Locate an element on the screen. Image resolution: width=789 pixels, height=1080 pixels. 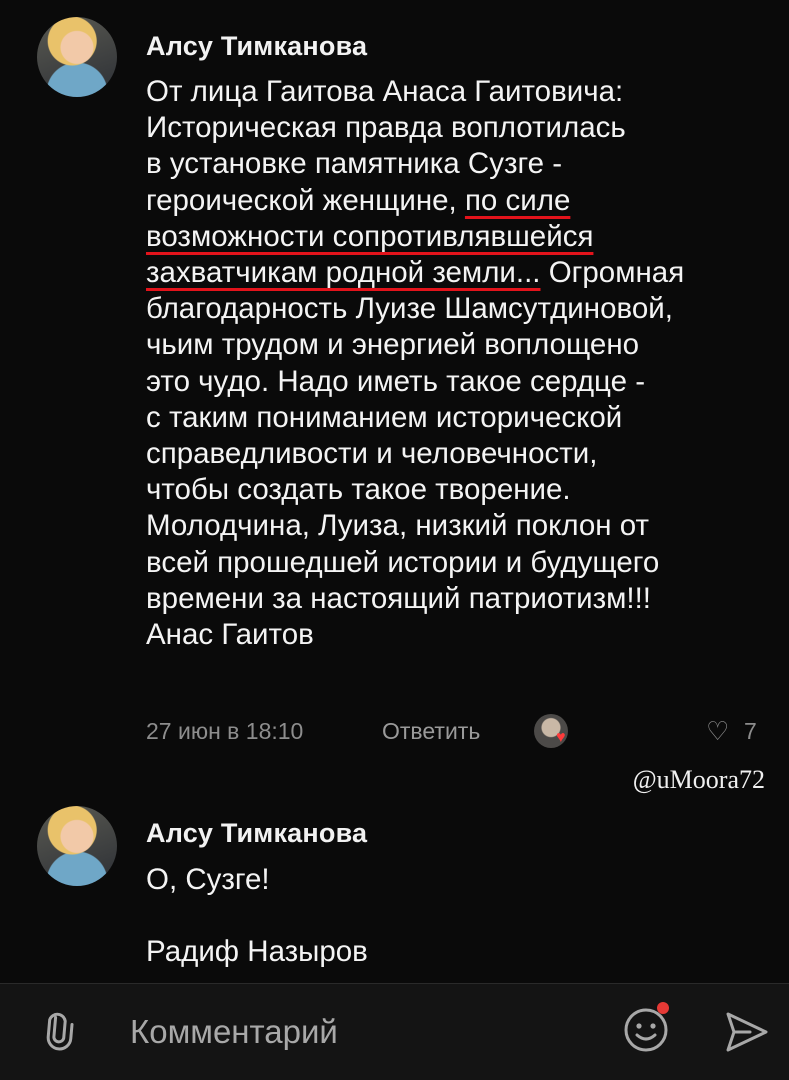
watermark: @uMoora72 is located at coordinates (698, 779).